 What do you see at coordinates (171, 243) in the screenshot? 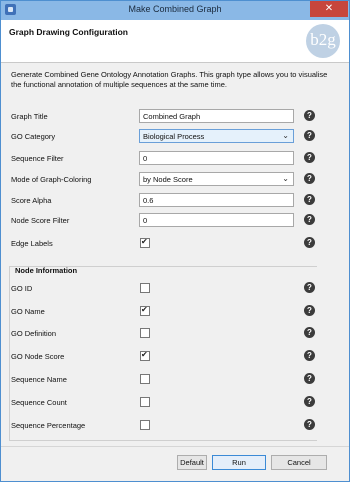
I see `edge-labels-row: Edge Labels ?` at bounding box center [171, 243].